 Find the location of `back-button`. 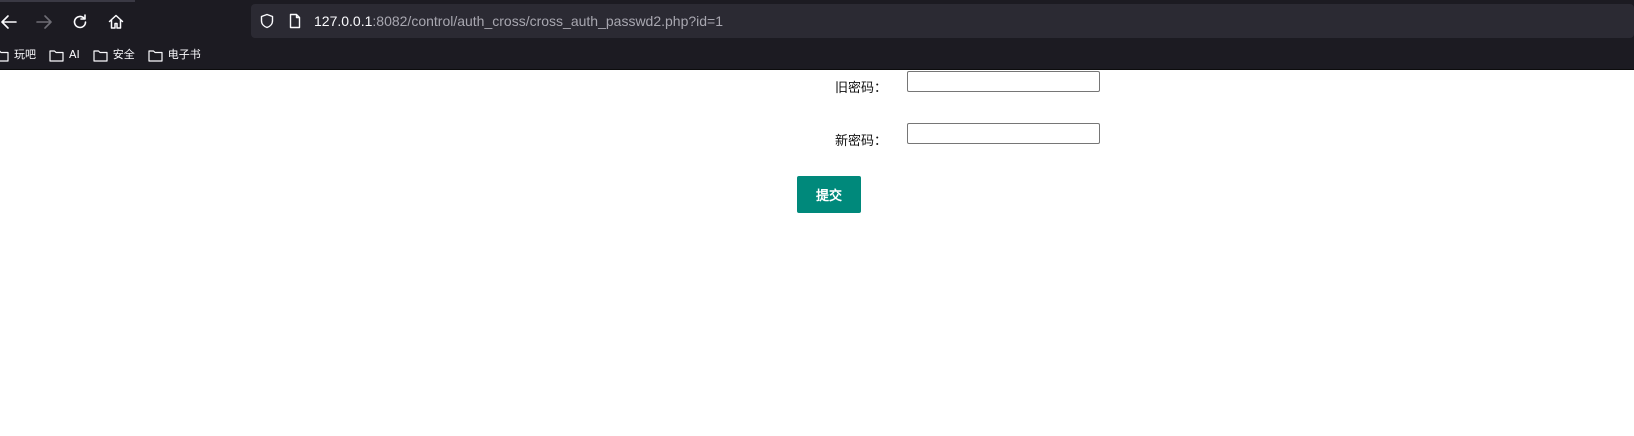

back-button is located at coordinates (11, 22).